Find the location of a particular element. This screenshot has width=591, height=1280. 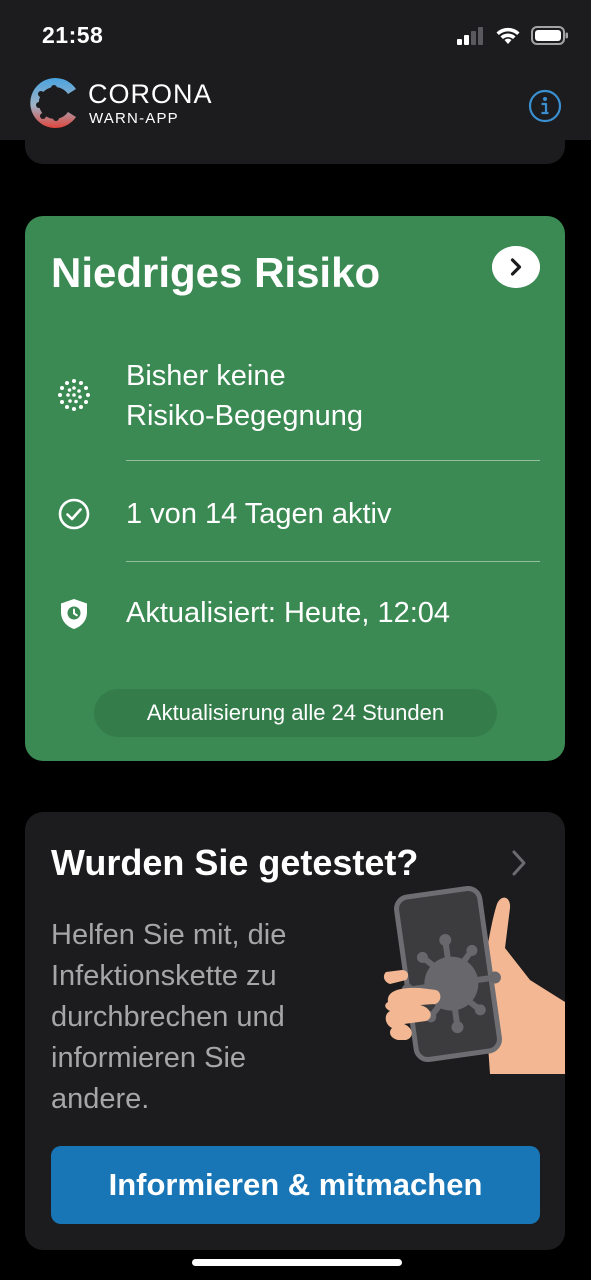

check-circle-icon is located at coordinates (74, 514).